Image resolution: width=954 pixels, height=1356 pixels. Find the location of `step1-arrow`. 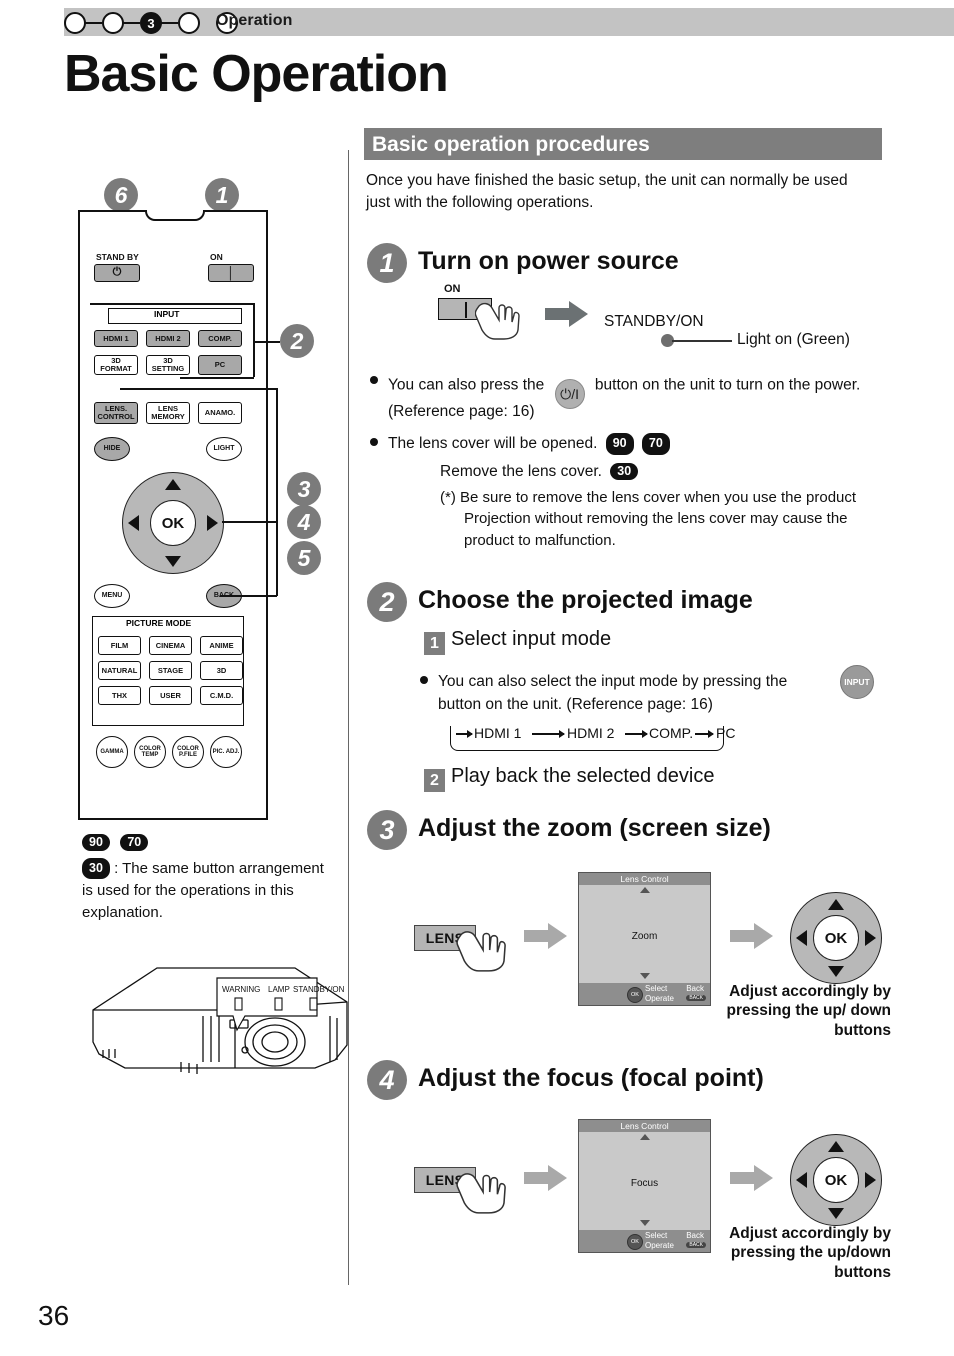

step1-arrow is located at coordinates (566, 313).